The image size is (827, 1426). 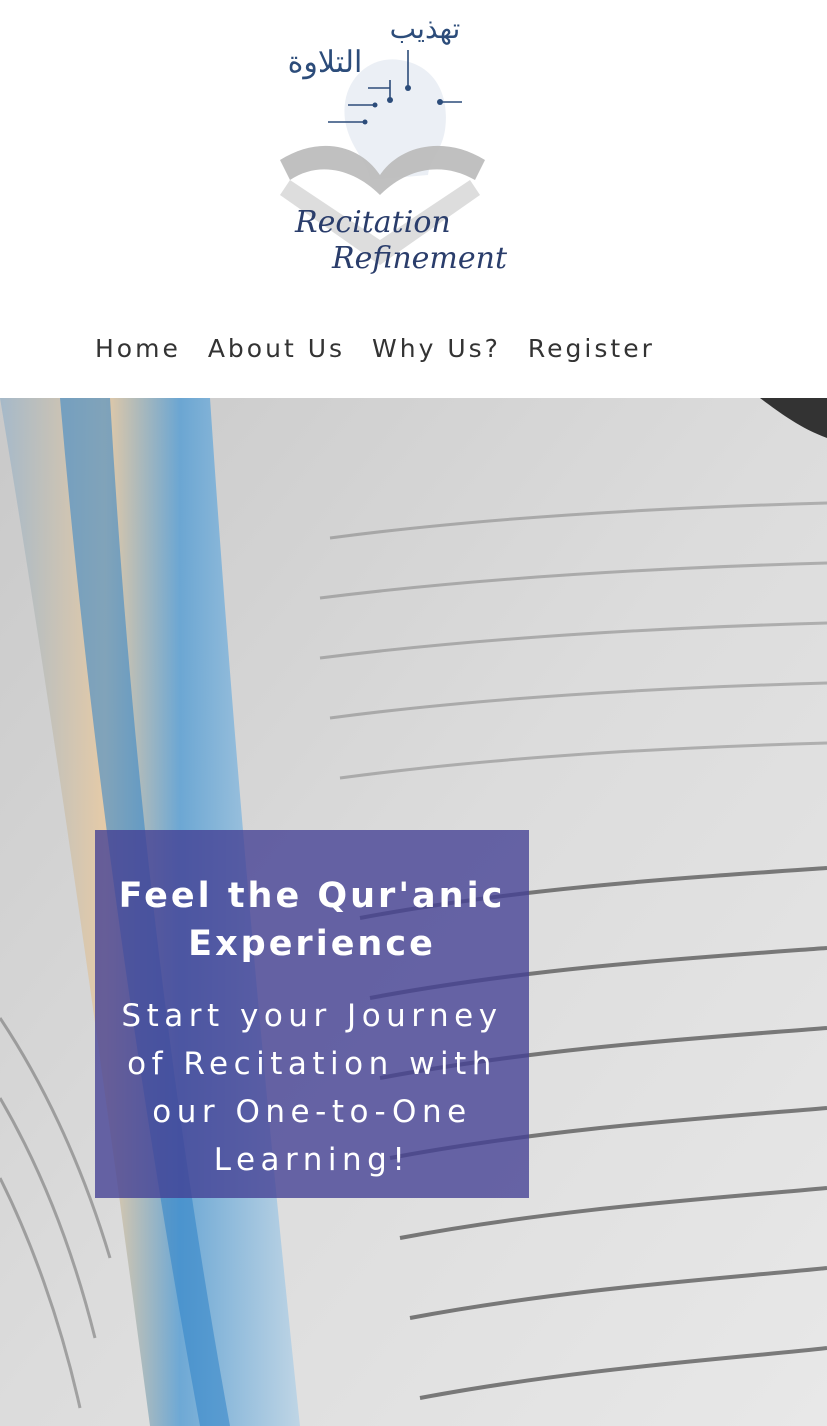 I want to click on nav-link-why-us: Why Us?, so click(x=436, y=349).